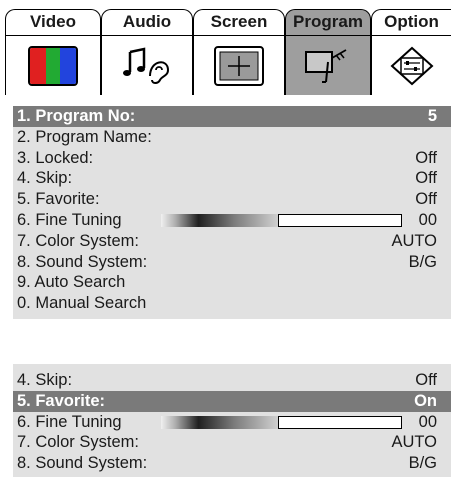 The width and height of the screenshot is (451, 482). Describe the element at coordinates (53, 21) in the screenshot. I see `tab-video-label: Video` at that location.